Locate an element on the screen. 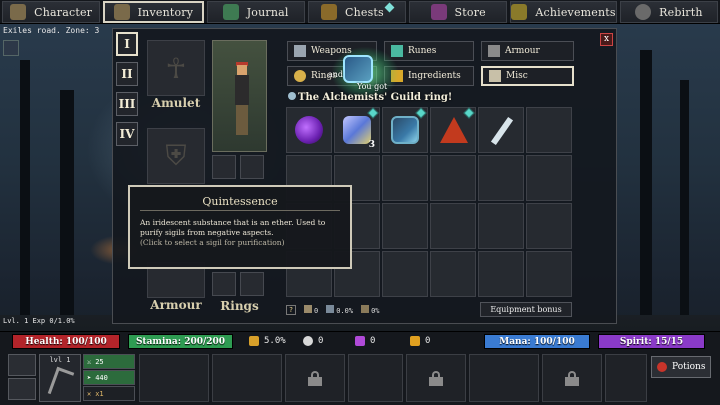 The width and height of the screenshot is (720, 405). pickaxe-icon is located at coordinates (61, 383).